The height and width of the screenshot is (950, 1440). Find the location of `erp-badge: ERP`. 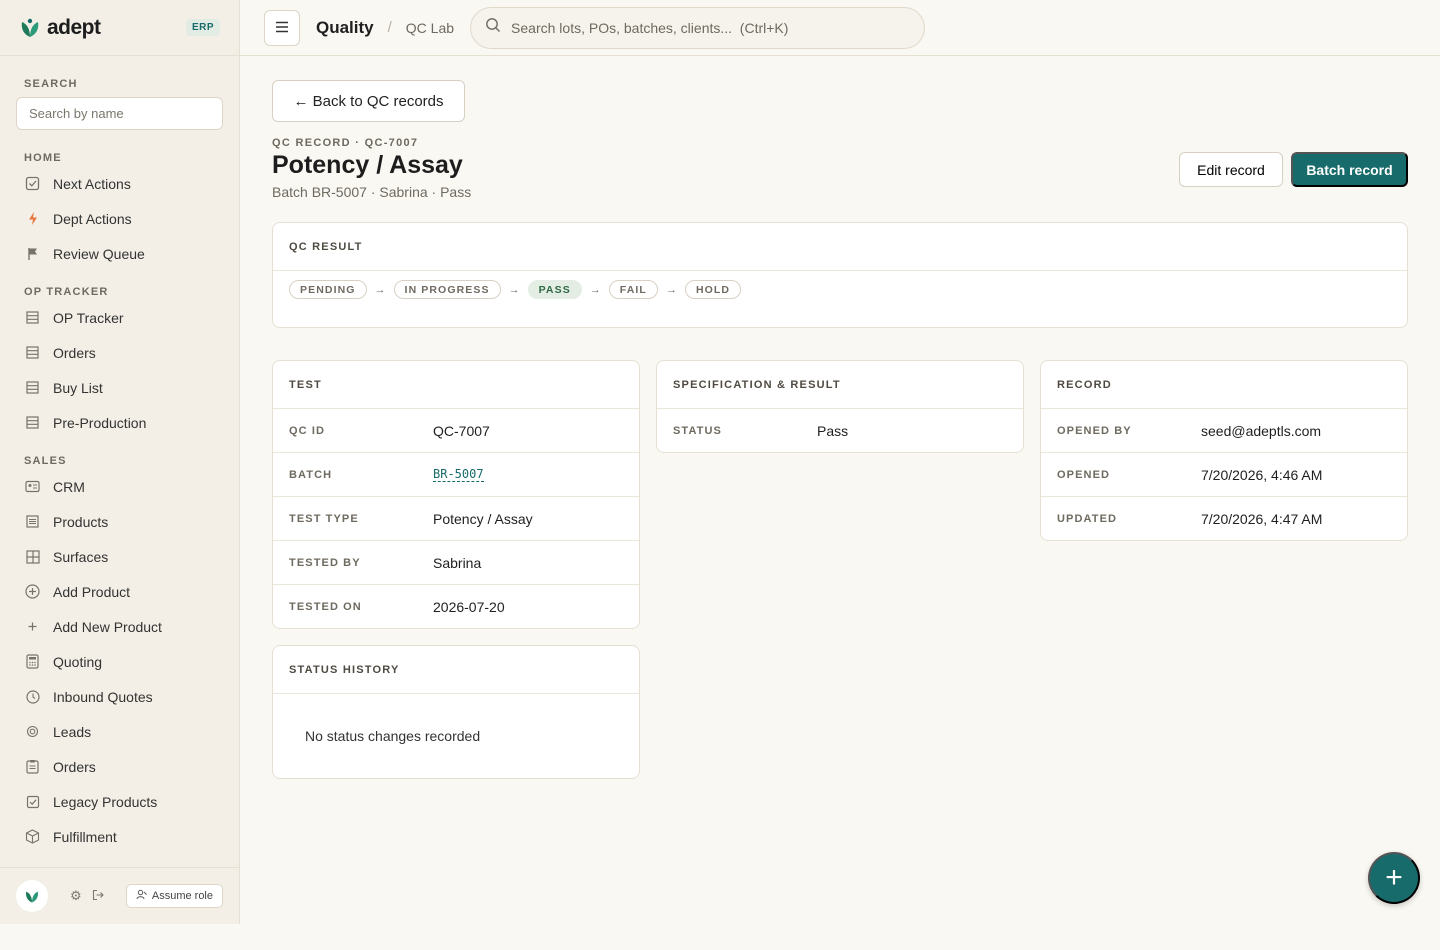

erp-badge: ERP is located at coordinates (202, 27).